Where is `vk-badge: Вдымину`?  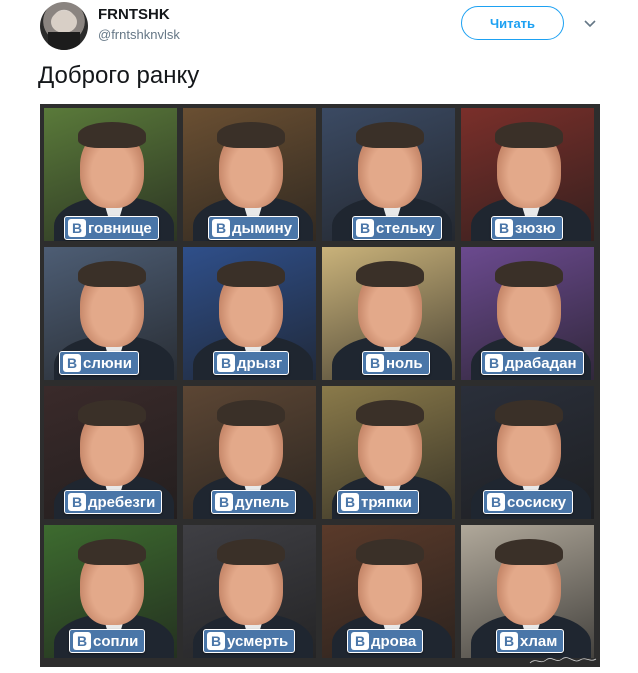
vk-badge: Вдымину is located at coordinates (254, 228).